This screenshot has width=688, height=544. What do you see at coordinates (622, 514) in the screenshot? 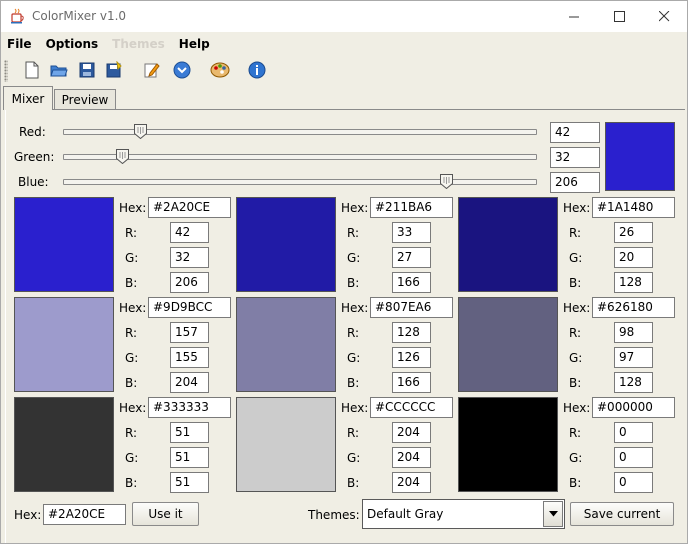
I see `save-current-button: Save current` at bounding box center [622, 514].